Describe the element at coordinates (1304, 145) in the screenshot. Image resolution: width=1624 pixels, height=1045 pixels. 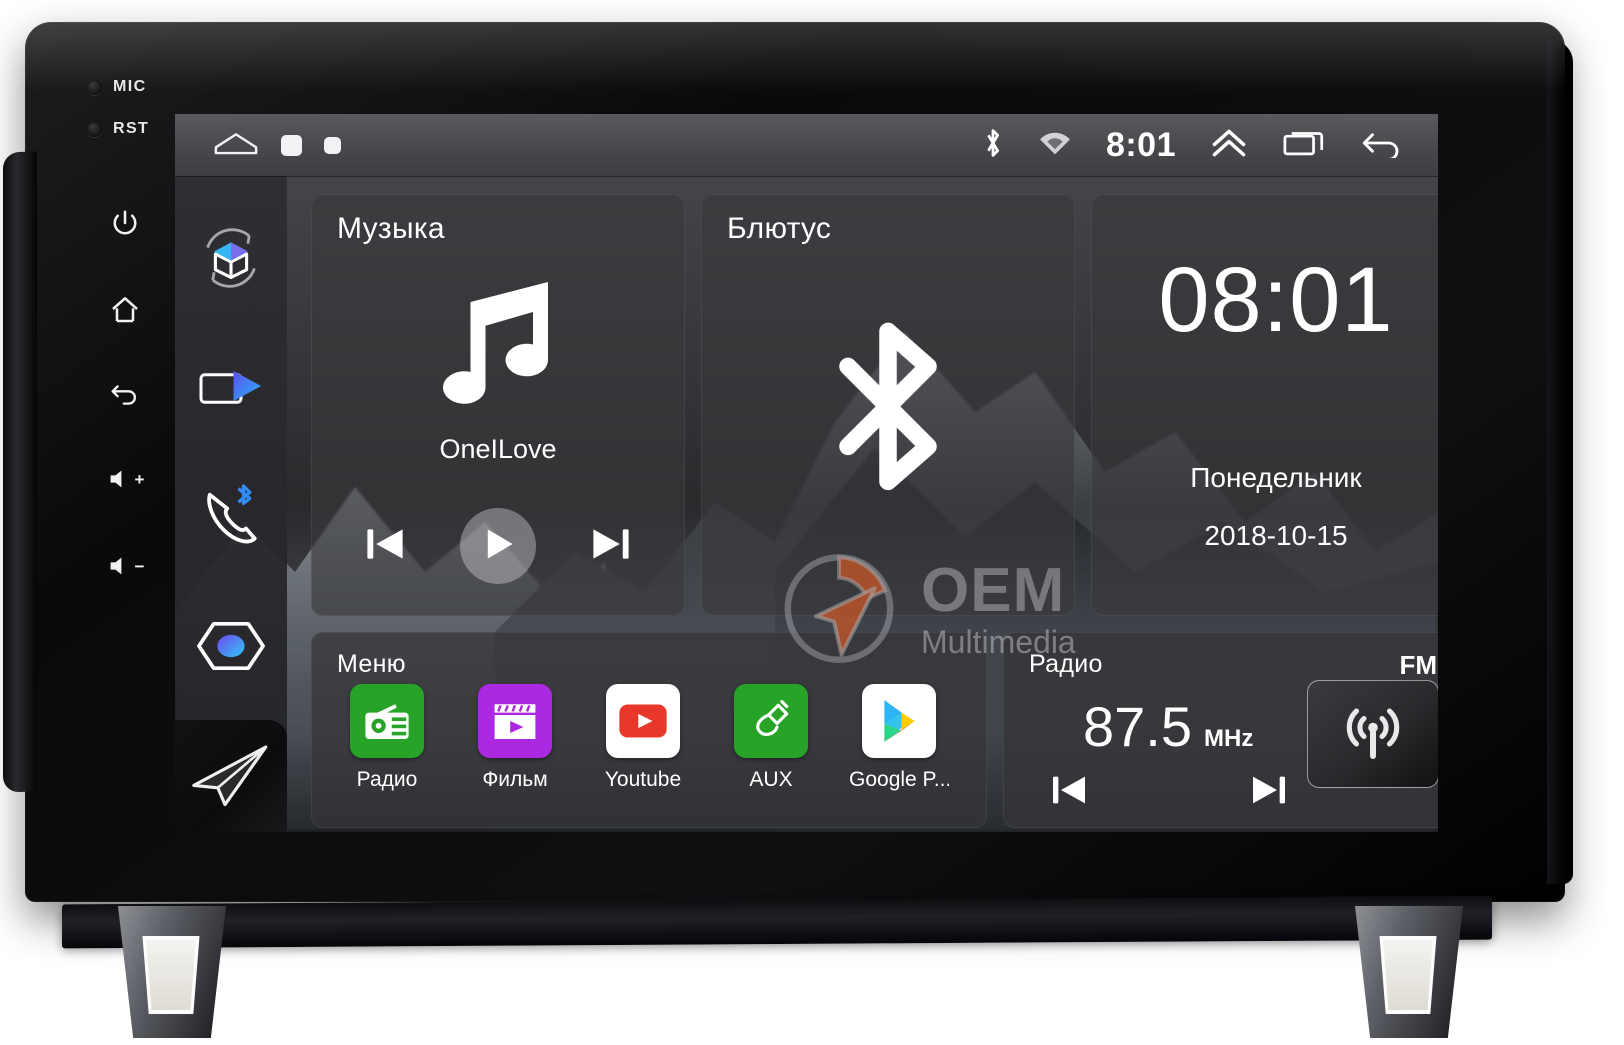
I see `recents-icon` at that location.